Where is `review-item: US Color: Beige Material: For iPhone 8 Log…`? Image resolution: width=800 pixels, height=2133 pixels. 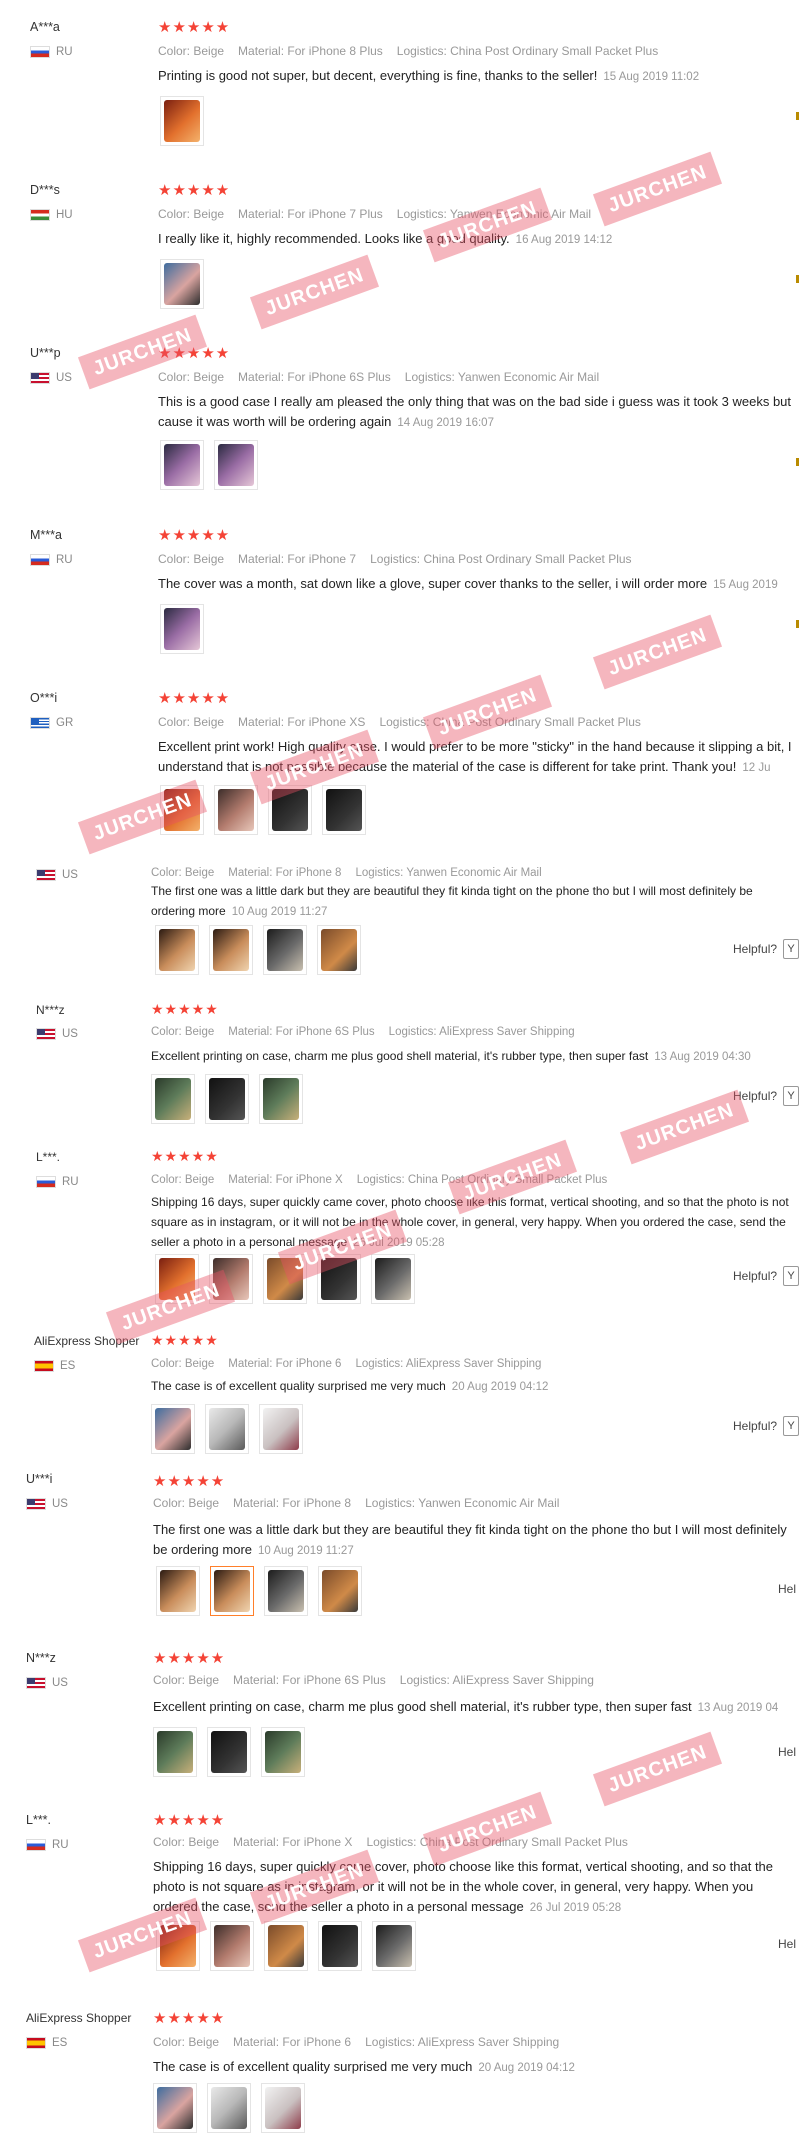
review-item: US Color: Beige Material: For iPhone 8 Log… is located at coordinates (400, 923).